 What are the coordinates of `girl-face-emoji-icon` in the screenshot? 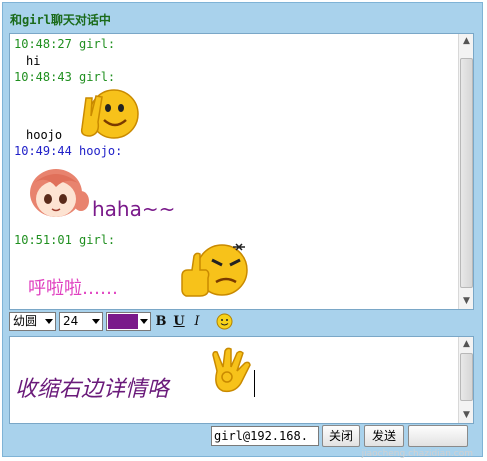 It's located at (59, 193).